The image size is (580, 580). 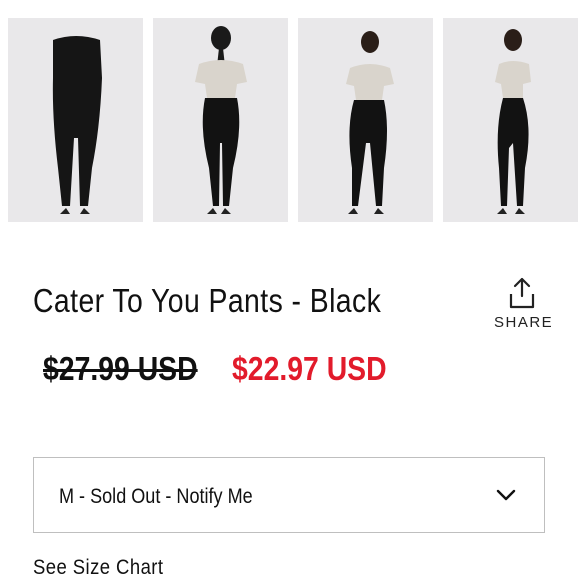 I want to click on product-title: Cater To You Pants - Black, so click(x=207, y=300).